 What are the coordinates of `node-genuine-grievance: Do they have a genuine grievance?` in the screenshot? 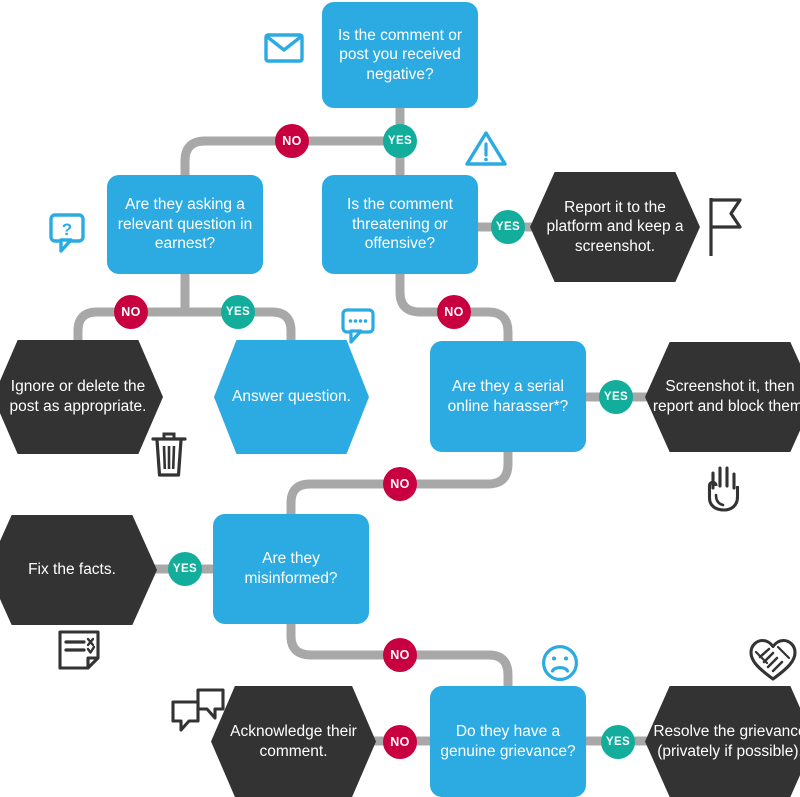 It's located at (508, 741).